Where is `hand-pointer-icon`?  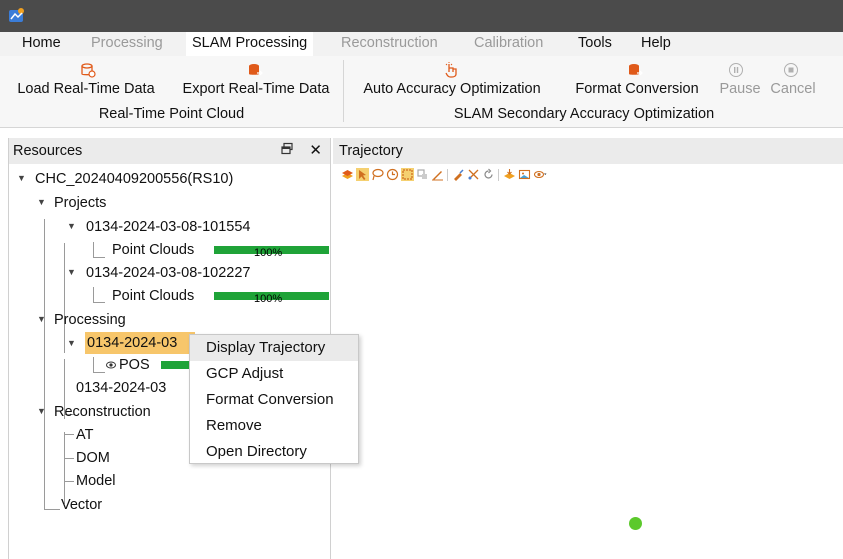 hand-pointer-icon is located at coordinates (451, 70).